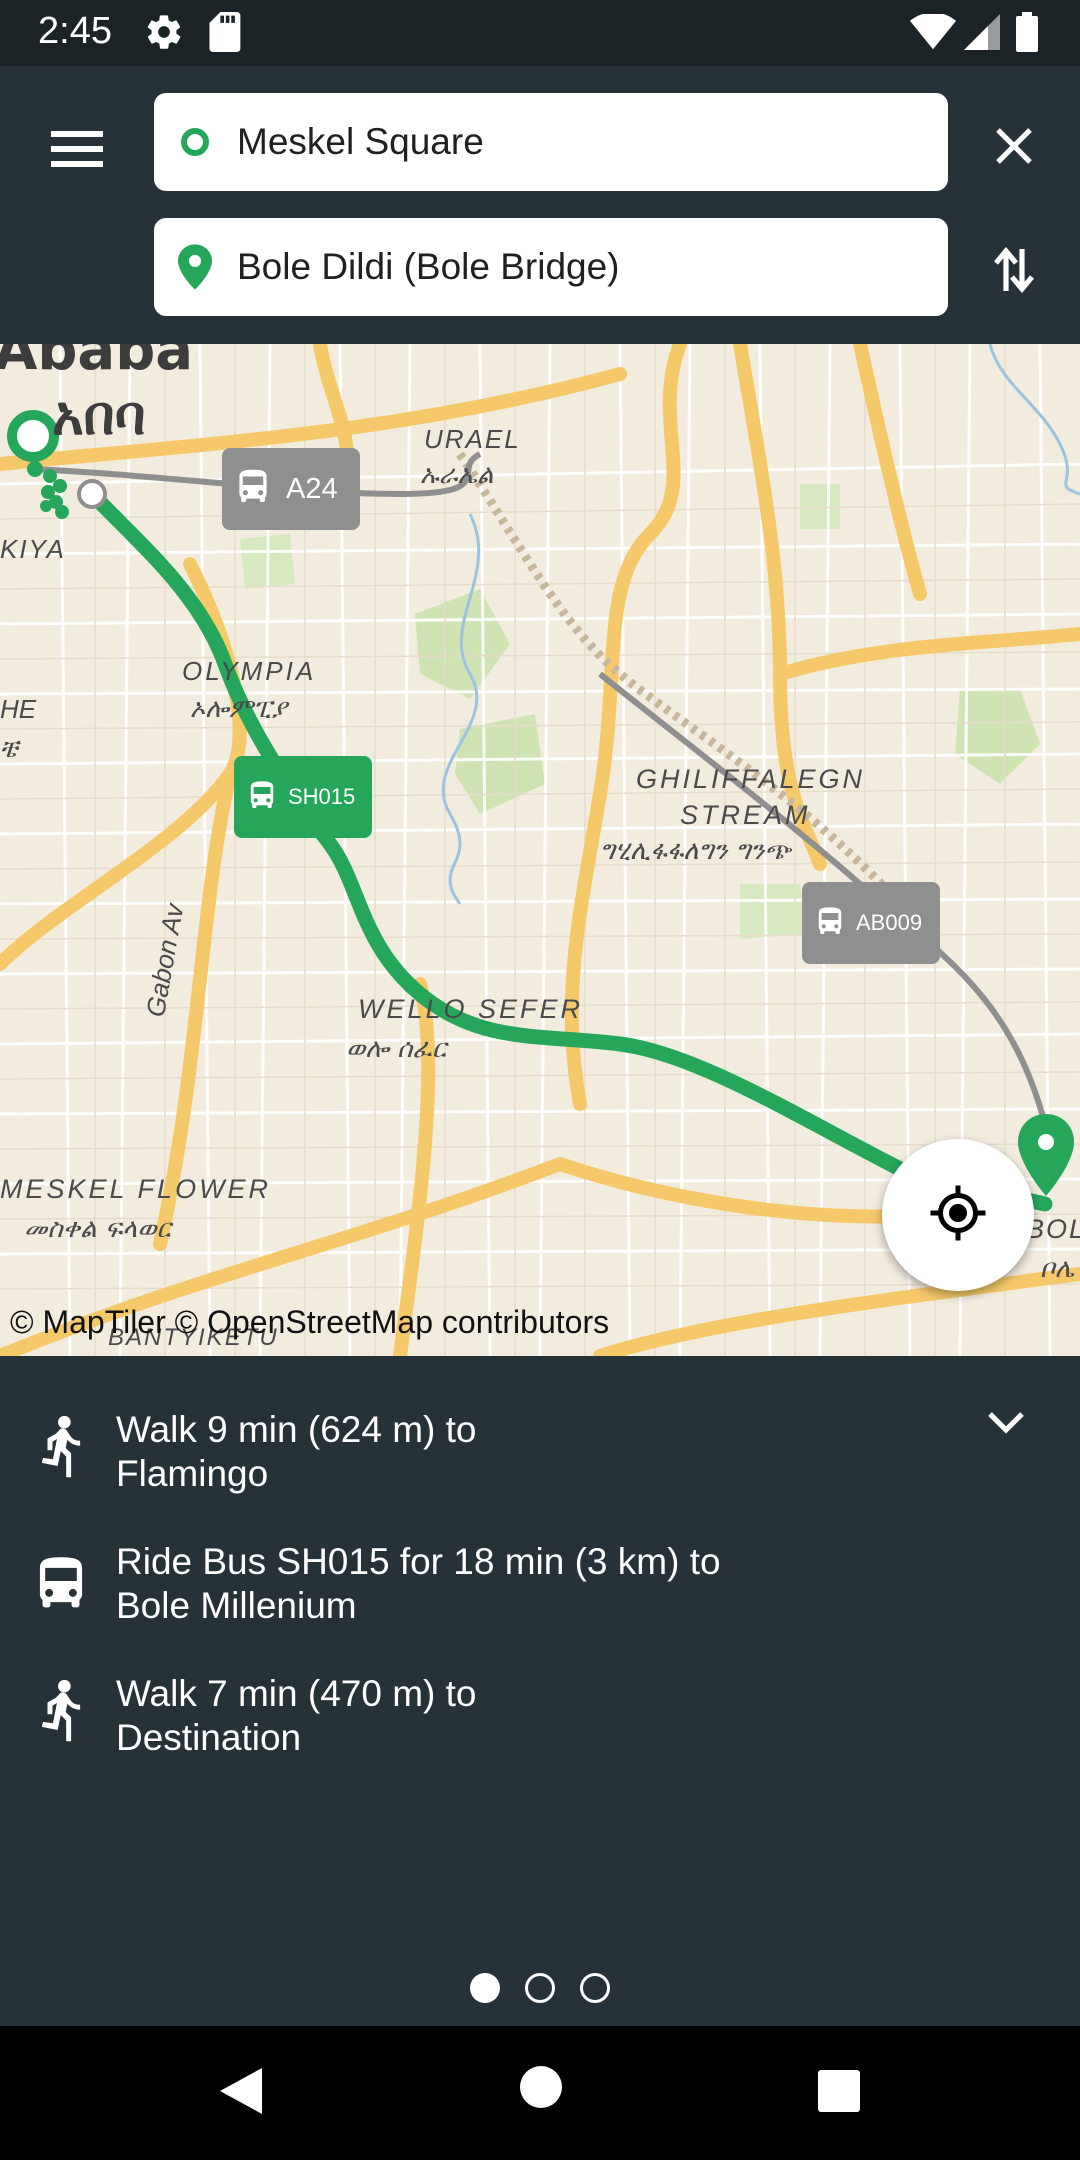 This screenshot has height=2160, width=1080. I want to click on step-line-2: Destination, so click(209, 1737).